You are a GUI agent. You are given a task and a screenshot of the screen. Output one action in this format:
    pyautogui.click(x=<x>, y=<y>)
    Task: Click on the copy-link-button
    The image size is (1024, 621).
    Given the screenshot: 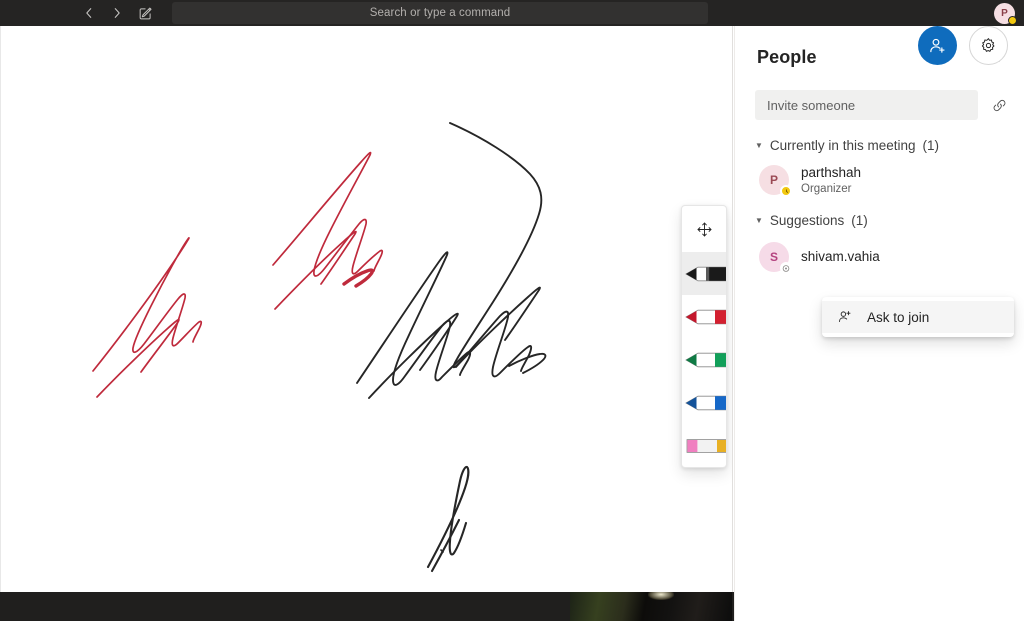 What is the action you would take?
    pyautogui.click(x=999, y=105)
    